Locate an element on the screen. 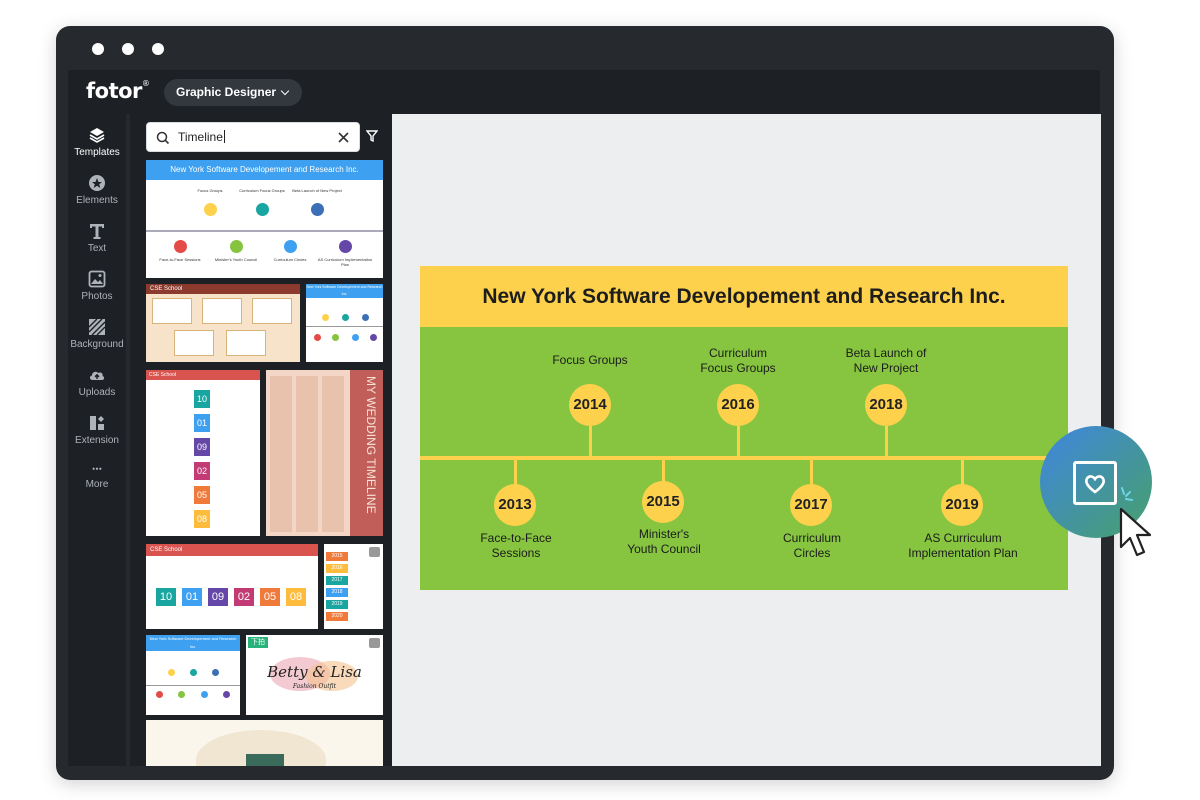 The image size is (1200, 800). template-row: 2016 is located at coordinates (337, 568).